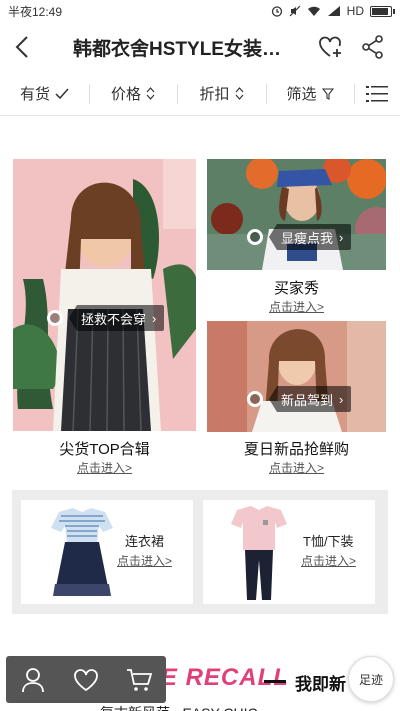 The image size is (400, 711). I want to click on follow-button, so click(331, 47).